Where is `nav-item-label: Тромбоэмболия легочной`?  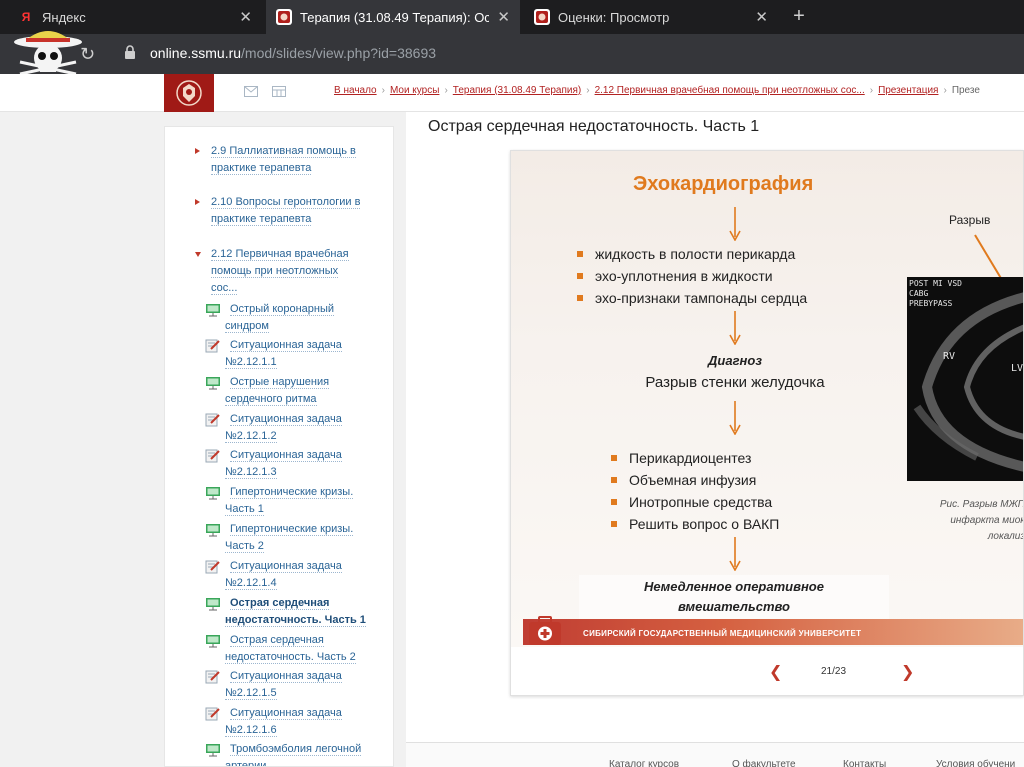 nav-item-label: Тромбоэмболия легочной is located at coordinates (296, 749).